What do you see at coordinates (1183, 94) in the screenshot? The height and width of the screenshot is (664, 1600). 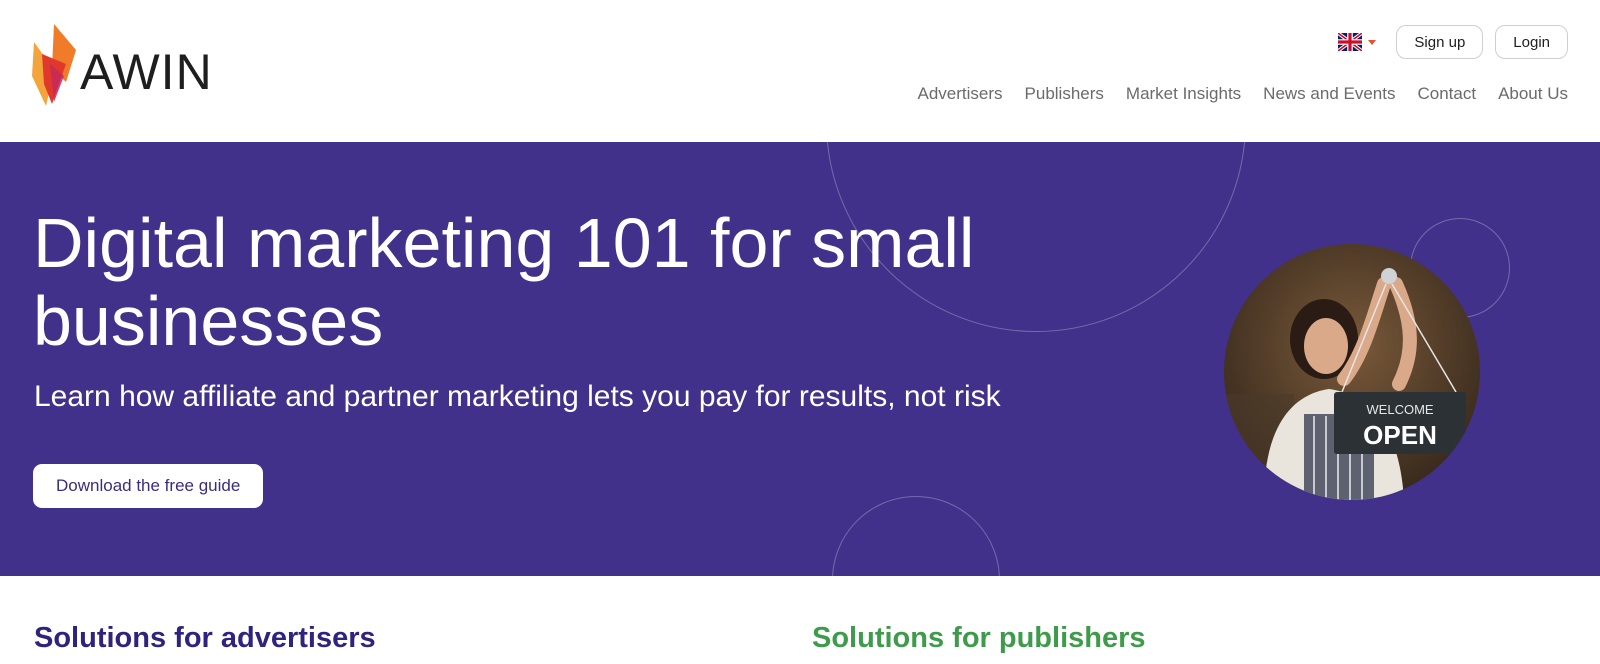 I see `nav-market-insights: Market Insights` at bounding box center [1183, 94].